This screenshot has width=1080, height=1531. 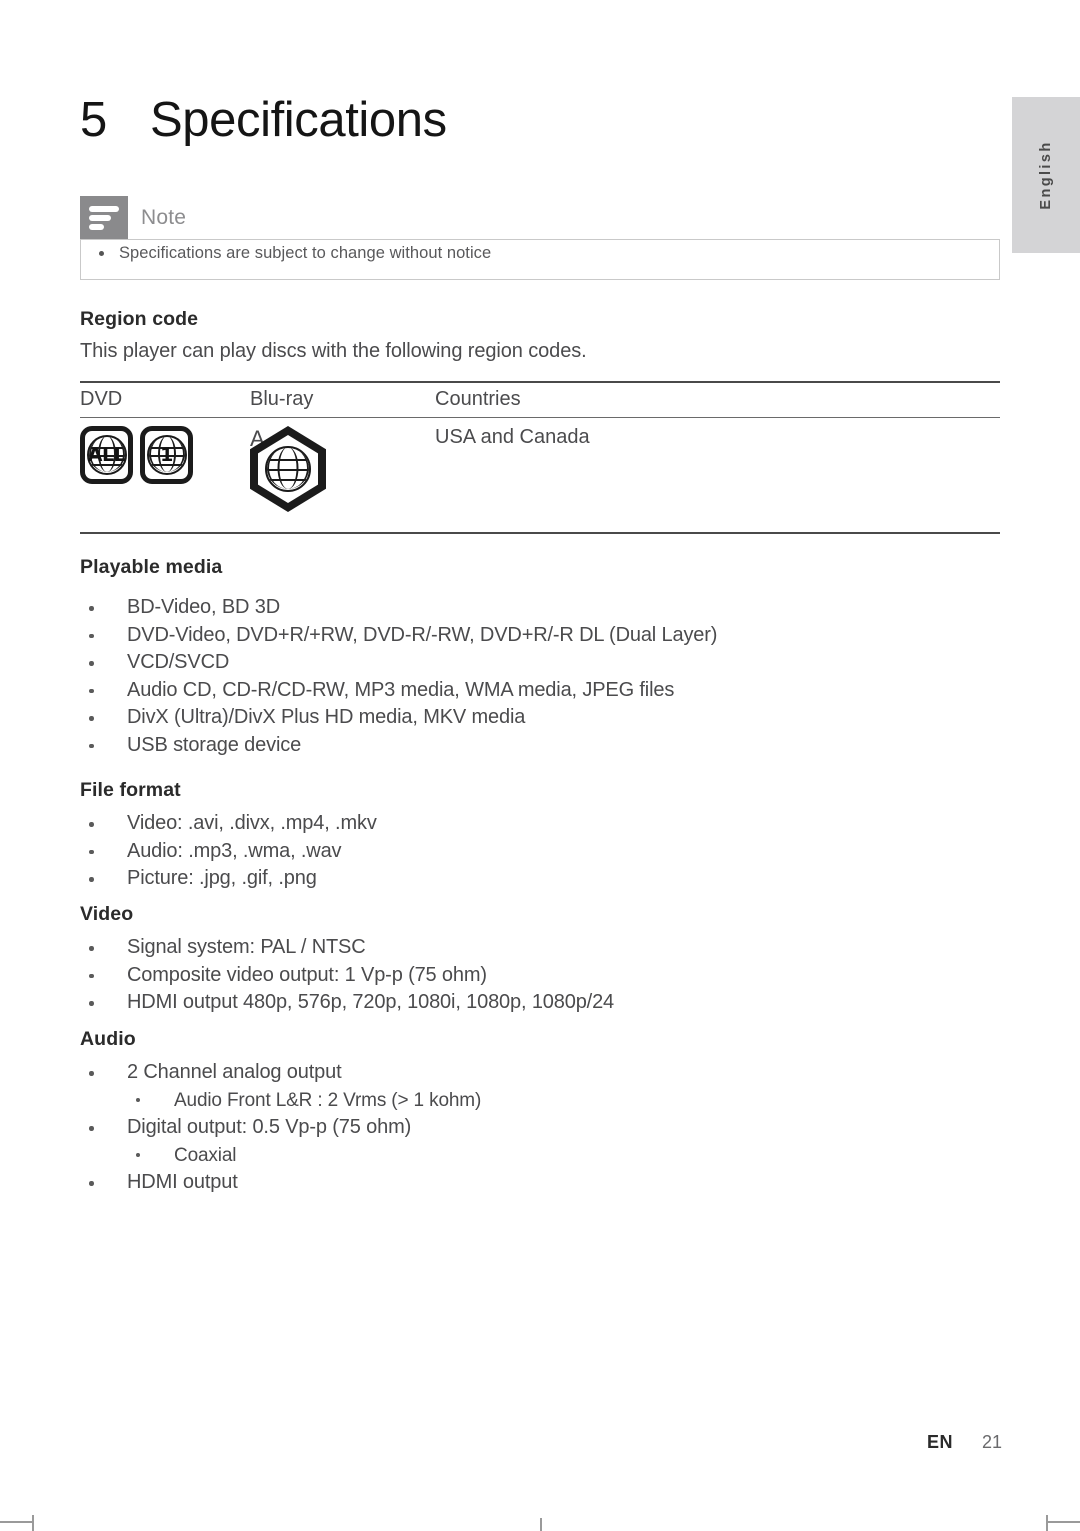 I want to click on list-item: HDMI output, so click(x=280, y=1183).